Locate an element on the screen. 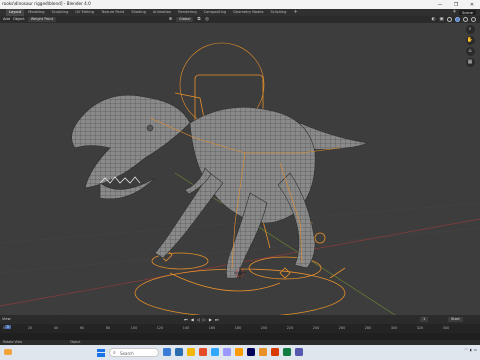 This screenshot has height=360, width=480. taskbar-search: ⌕ Search is located at coordinates (134, 352).